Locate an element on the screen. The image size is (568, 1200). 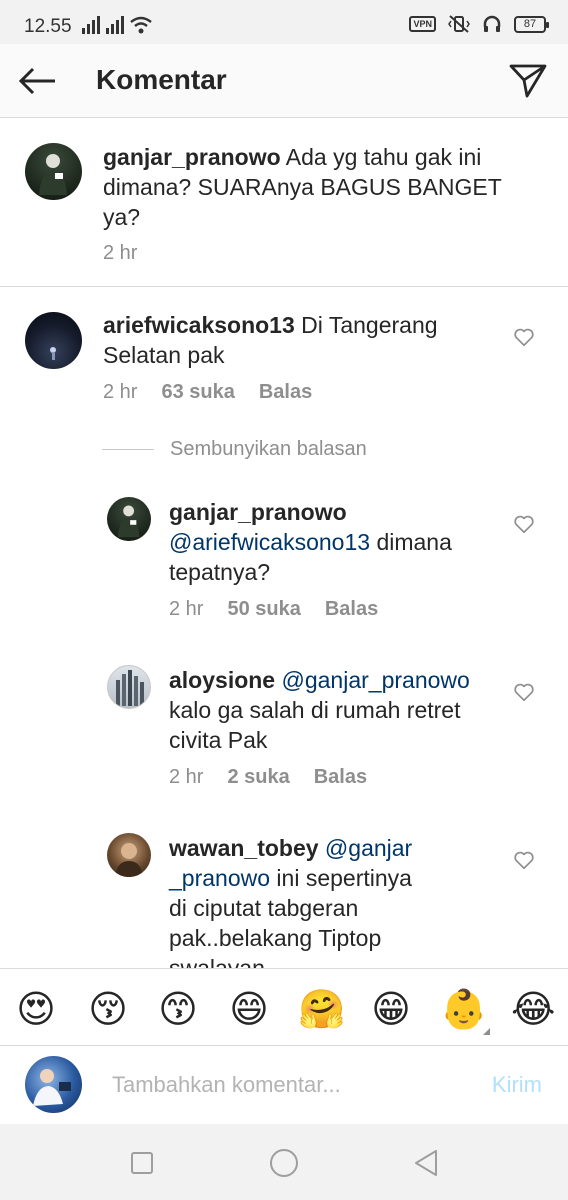
back-button is located at coordinates (37, 81).